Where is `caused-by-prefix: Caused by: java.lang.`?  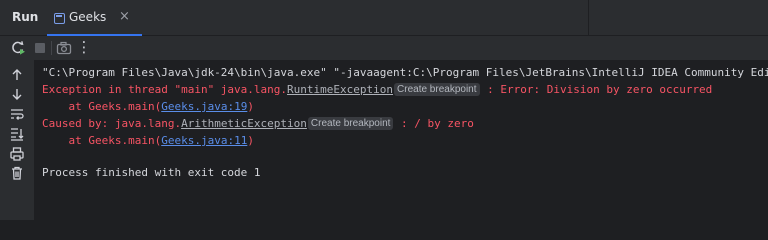 caused-by-prefix: Caused by: java.lang. is located at coordinates (112, 123).